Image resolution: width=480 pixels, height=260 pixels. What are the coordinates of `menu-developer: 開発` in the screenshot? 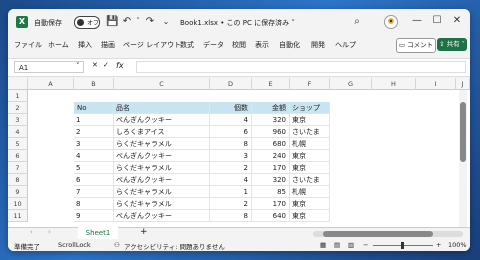 It's located at (318, 45).